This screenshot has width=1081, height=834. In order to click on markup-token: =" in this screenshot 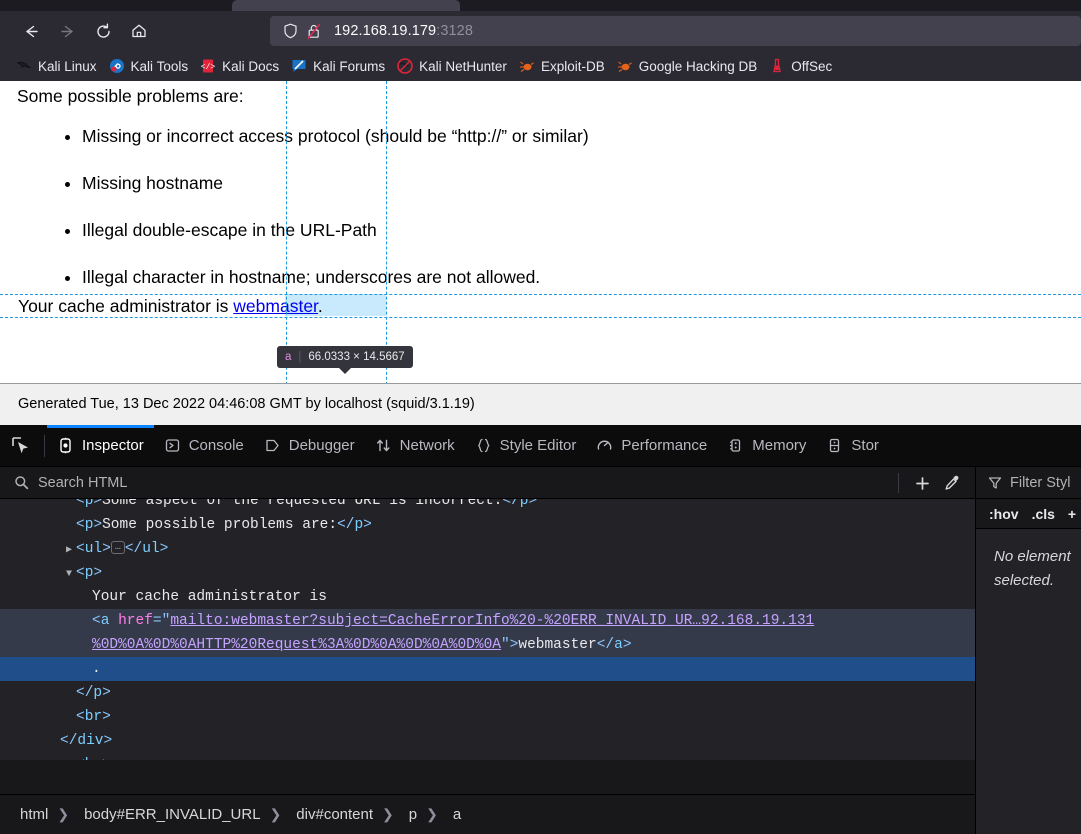, I will do `click(161, 621)`.